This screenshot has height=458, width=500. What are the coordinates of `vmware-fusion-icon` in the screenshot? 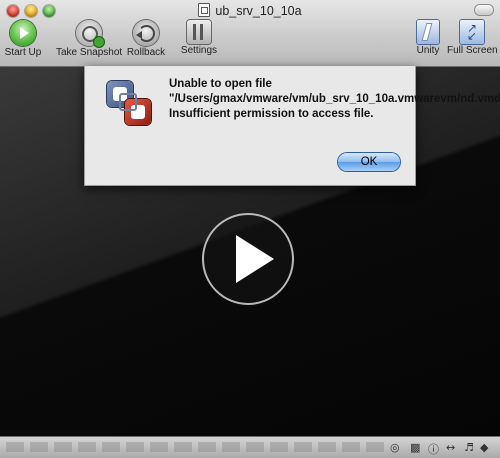 It's located at (130, 105).